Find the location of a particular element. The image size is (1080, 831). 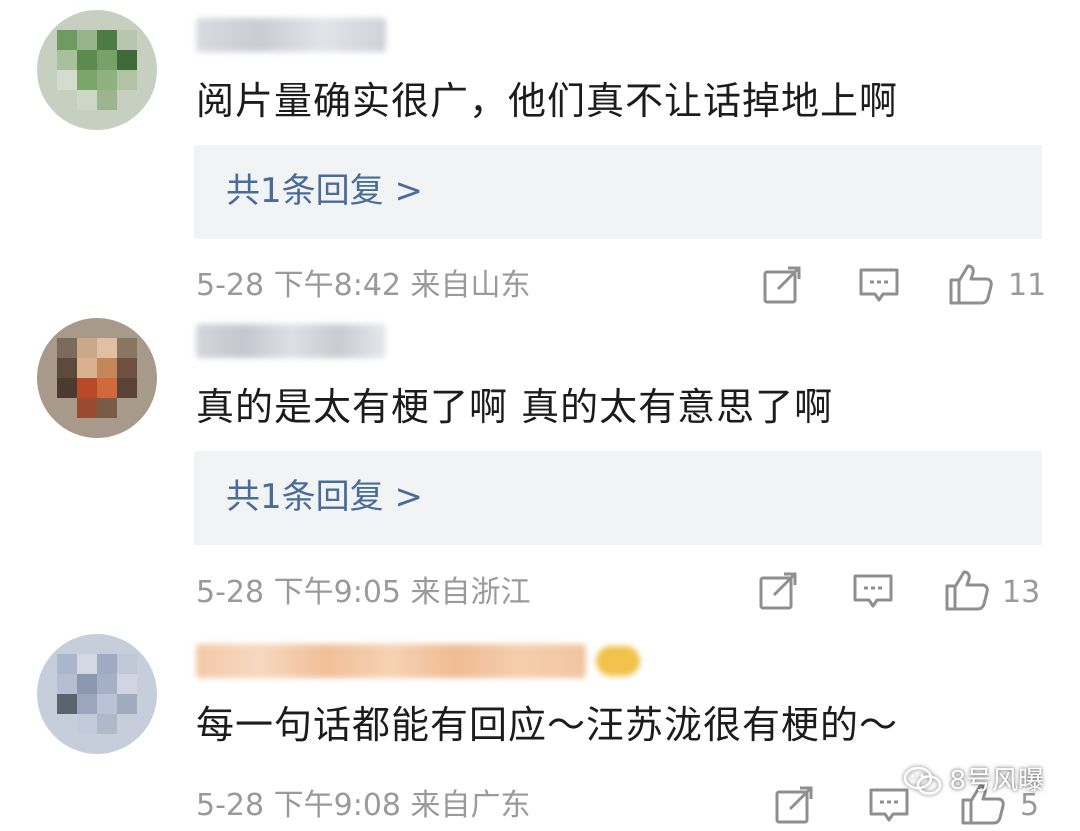

comment-meta: 5-28 下午8:42 来自山东 is located at coordinates (363, 285).